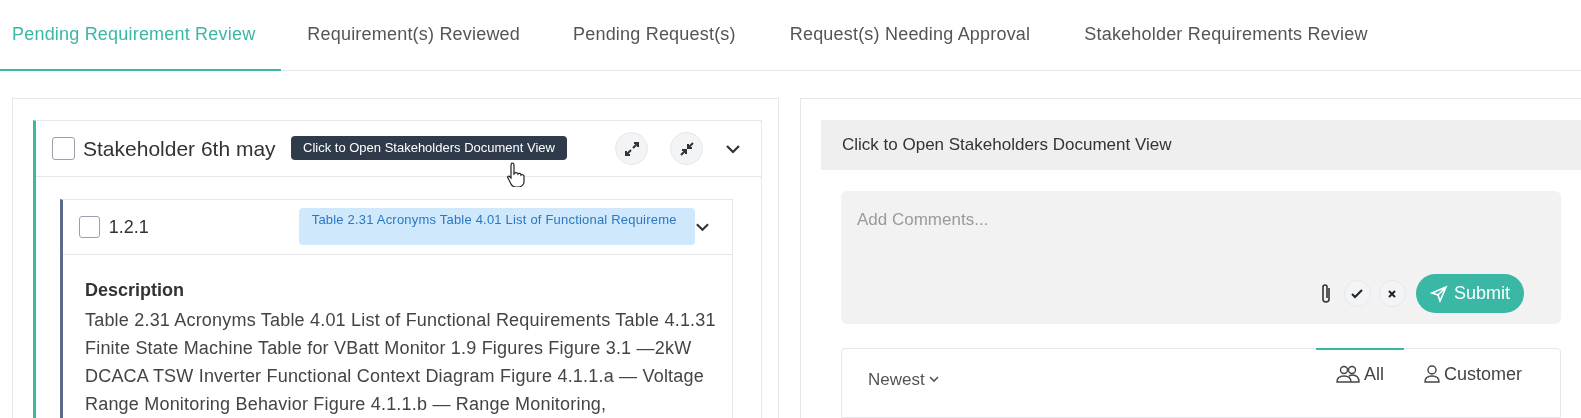  Describe the element at coordinates (1472, 373) in the screenshot. I see `filter-tab: Customer` at that location.